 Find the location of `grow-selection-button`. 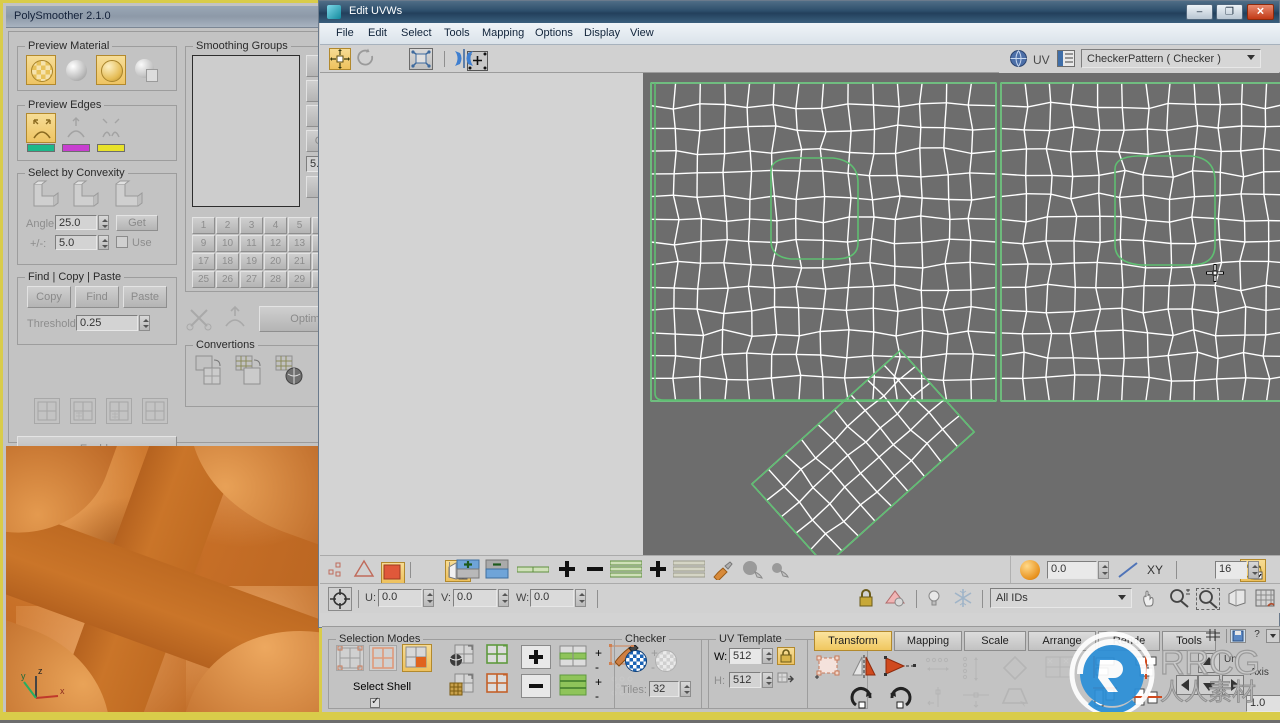

grow-selection-button is located at coordinates (536, 657).